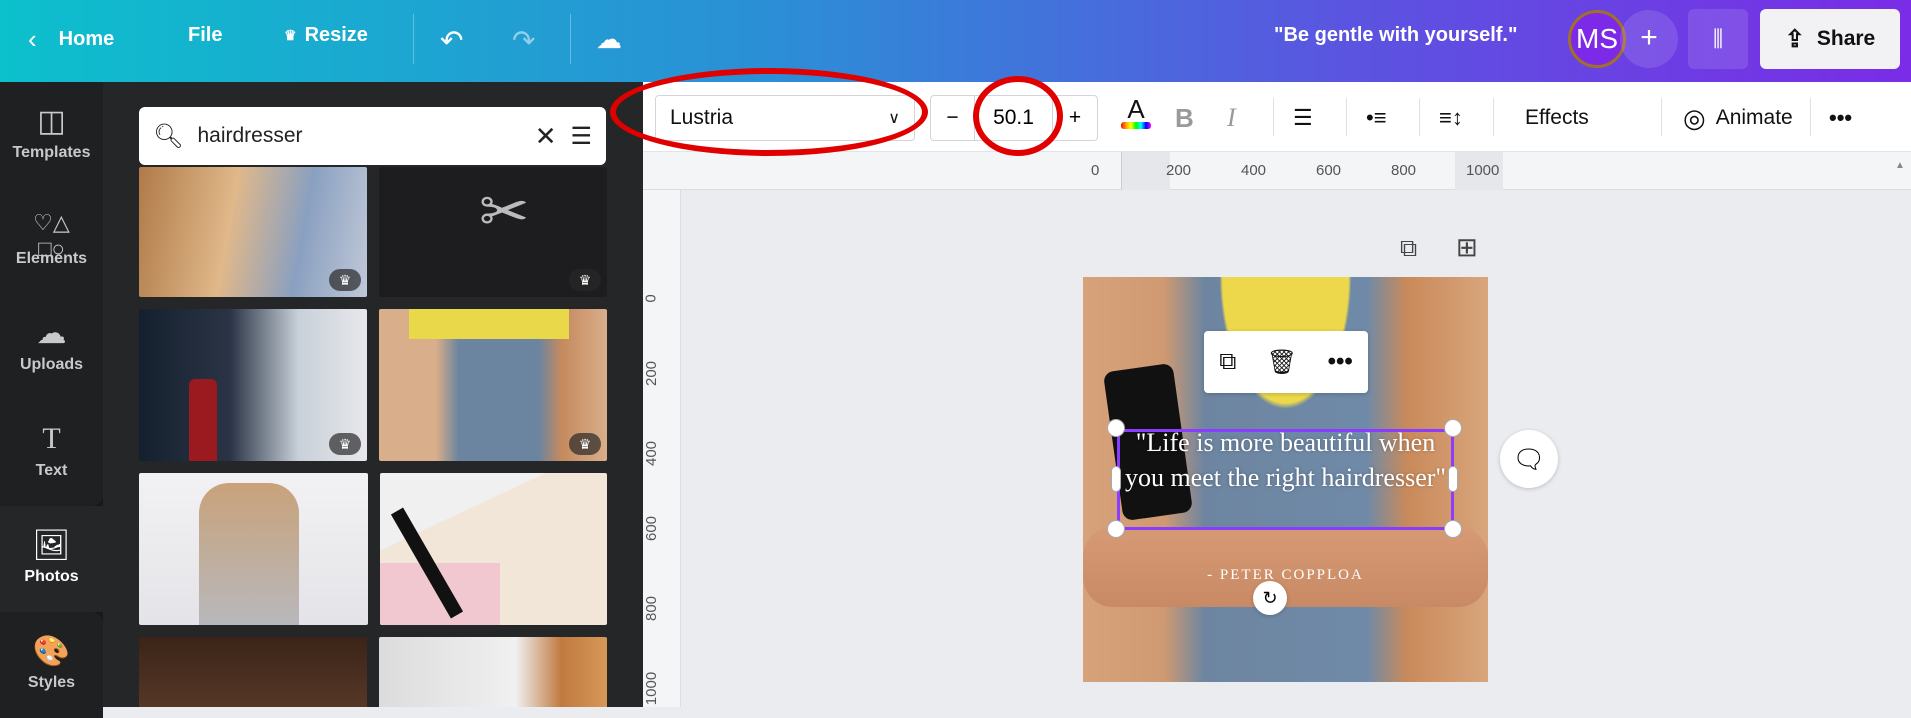  What do you see at coordinates (168, 136) in the screenshot?
I see `search-icon: 🔍︎` at bounding box center [168, 136].